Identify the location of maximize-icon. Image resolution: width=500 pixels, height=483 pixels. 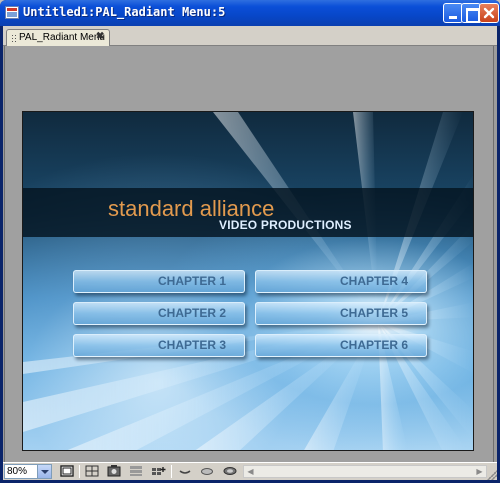
(471, 13).